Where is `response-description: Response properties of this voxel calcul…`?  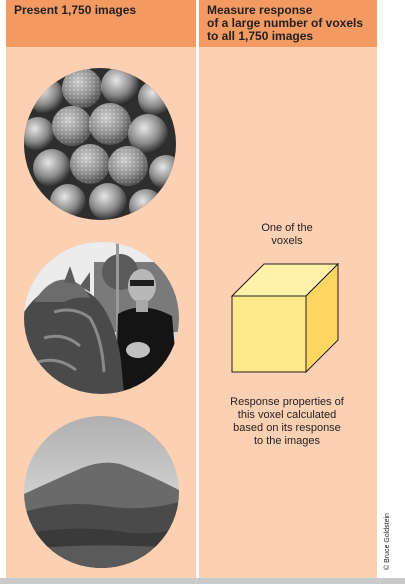 response-description: Response properties of this voxel calcul… is located at coordinates (287, 422).